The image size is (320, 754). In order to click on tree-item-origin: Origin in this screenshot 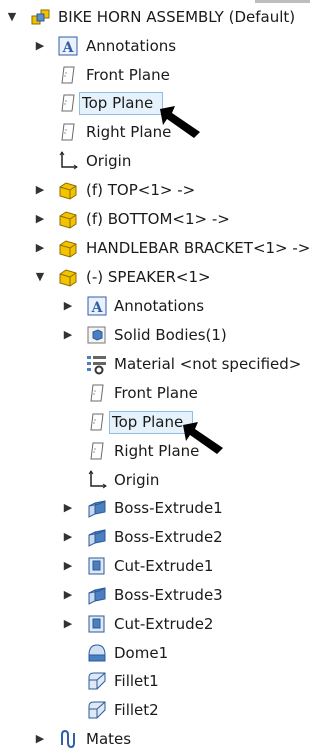, I will do `click(155, 161)`.